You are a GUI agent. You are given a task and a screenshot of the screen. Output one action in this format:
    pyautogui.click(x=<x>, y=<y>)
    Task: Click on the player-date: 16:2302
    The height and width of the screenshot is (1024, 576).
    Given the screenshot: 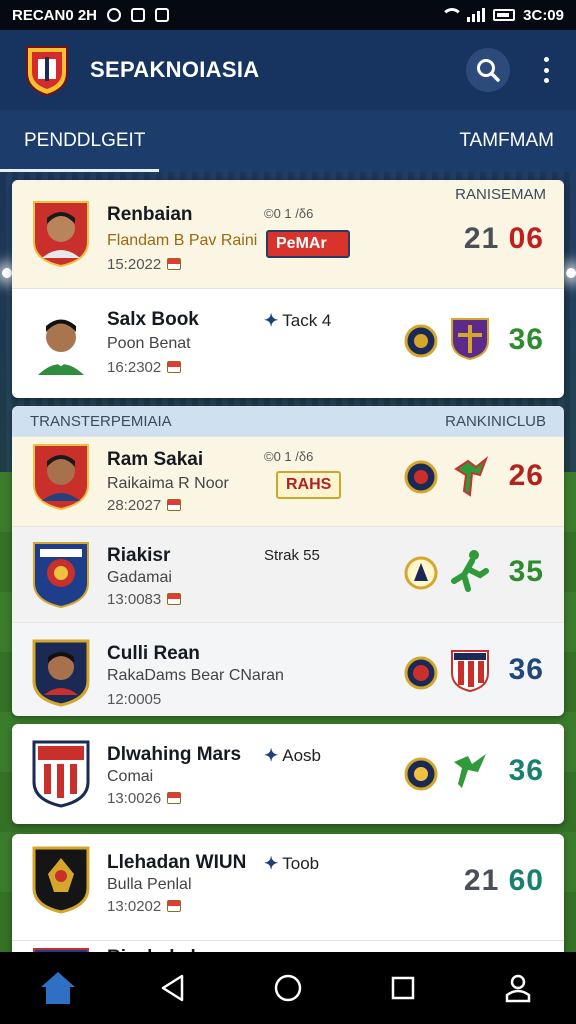 What is the action you would take?
    pyautogui.click(x=144, y=367)
    